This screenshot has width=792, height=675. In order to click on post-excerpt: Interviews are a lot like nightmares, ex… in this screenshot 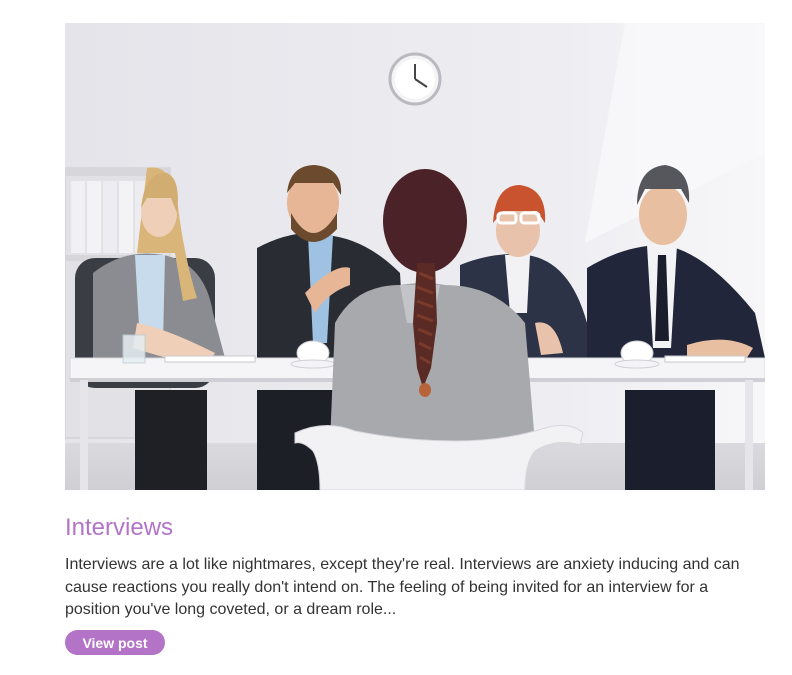, I will do `click(402, 587)`.